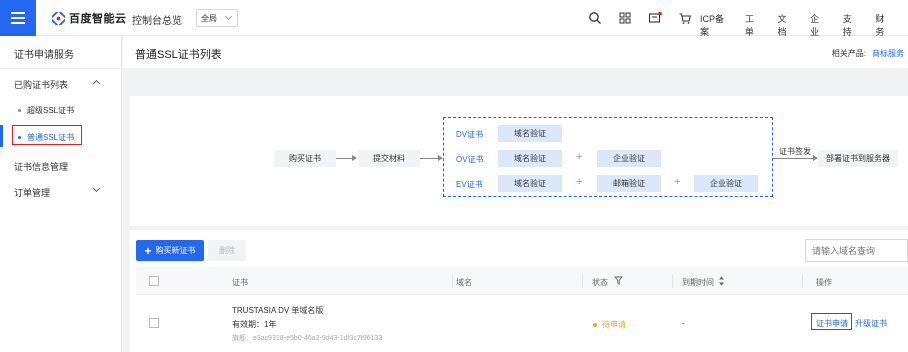 This screenshot has width=908, height=352. What do you see at coordinates (888, 53) in the screenshot?
I see `trademark-service-link: 商标服务` at bounding box center [888, 53].